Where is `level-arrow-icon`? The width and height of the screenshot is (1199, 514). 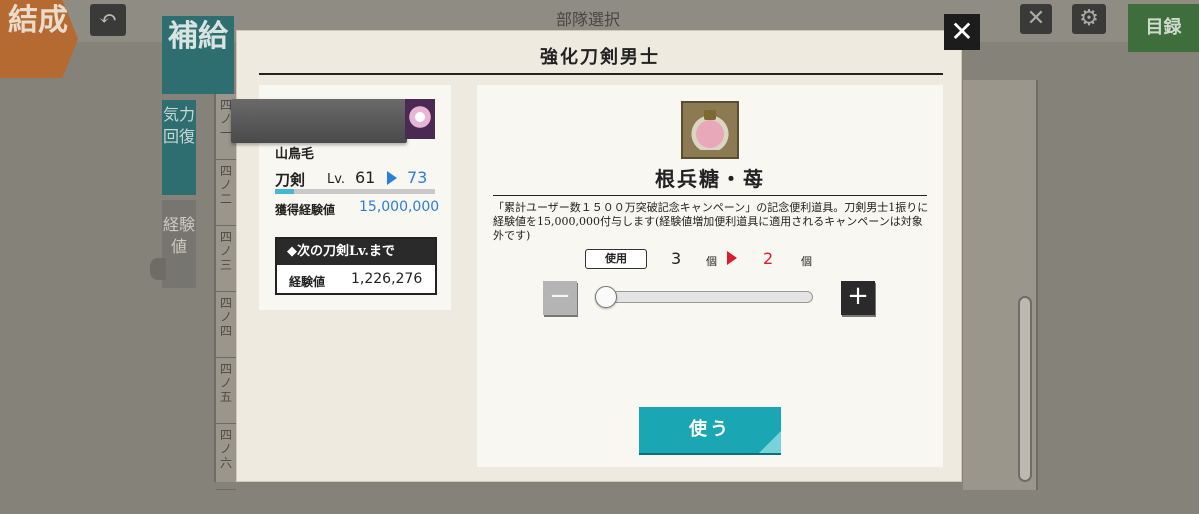 level-arrow-icon is located at coordinates (392, 178).